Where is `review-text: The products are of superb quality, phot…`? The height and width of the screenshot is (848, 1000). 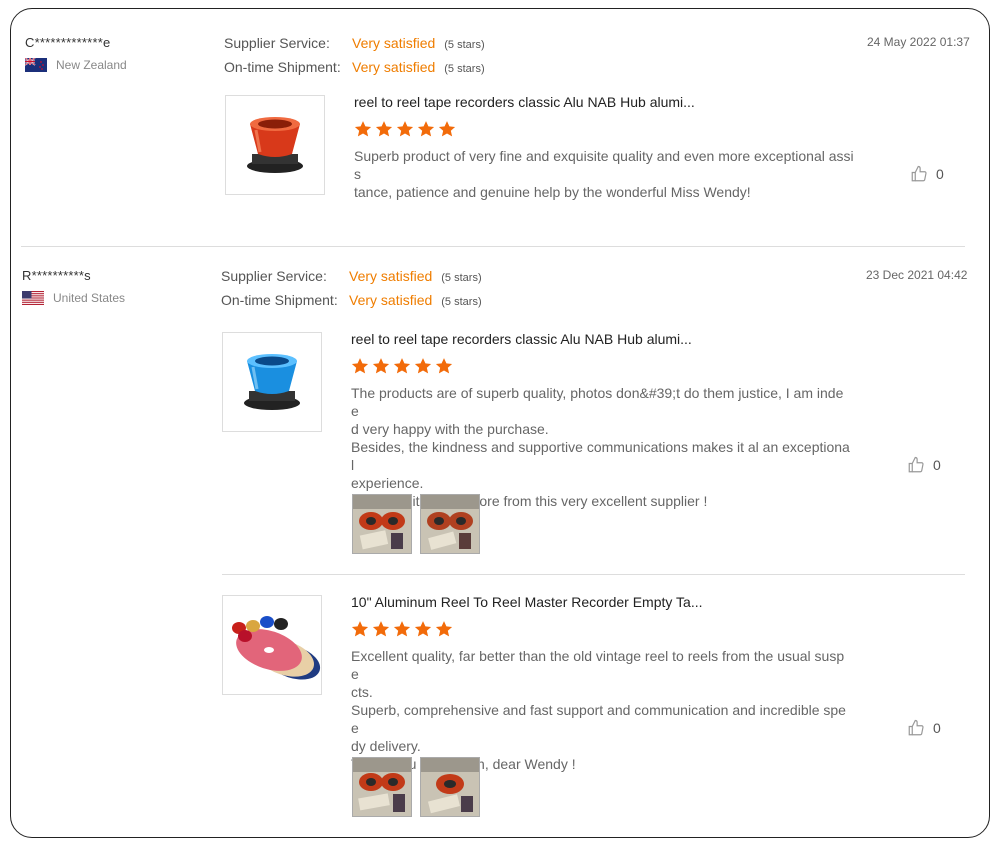 review-text: The products are of superb quality, phot… is located at coordinates (601, 447).